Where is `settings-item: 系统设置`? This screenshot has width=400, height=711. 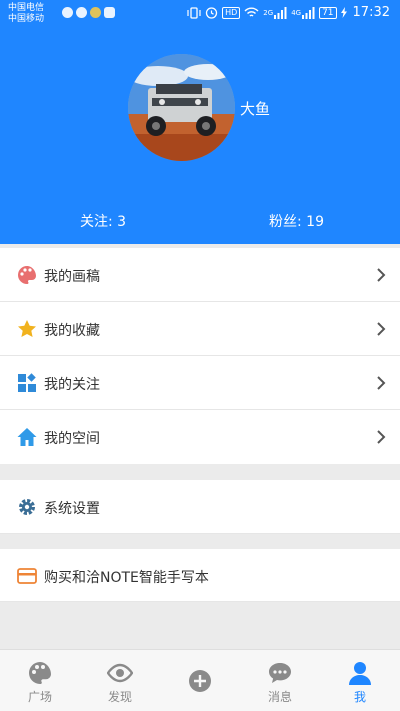
settings-item: 系统设置 is located at coordinates (200, 507).